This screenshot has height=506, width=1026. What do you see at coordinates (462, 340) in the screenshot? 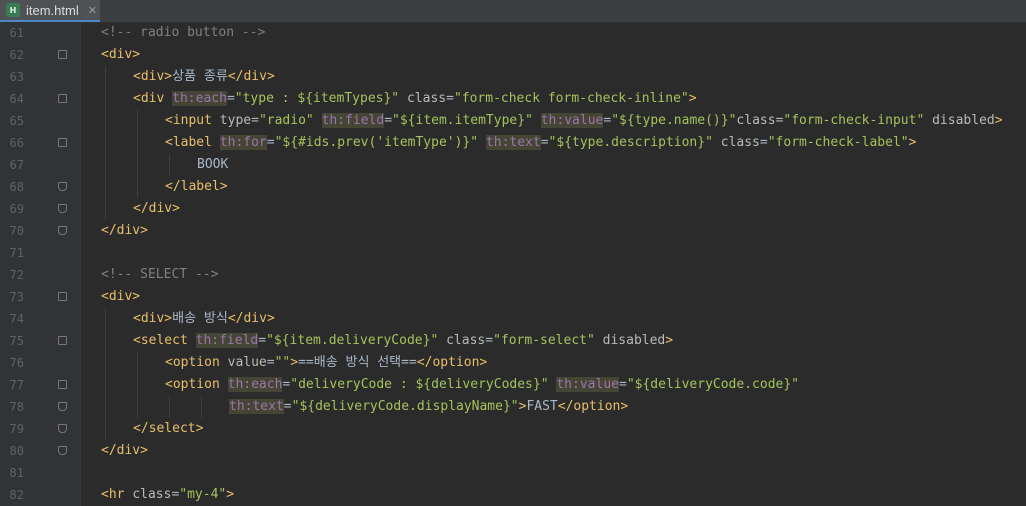
I see `code-token-attr: class` at bounding box center [462, 340].